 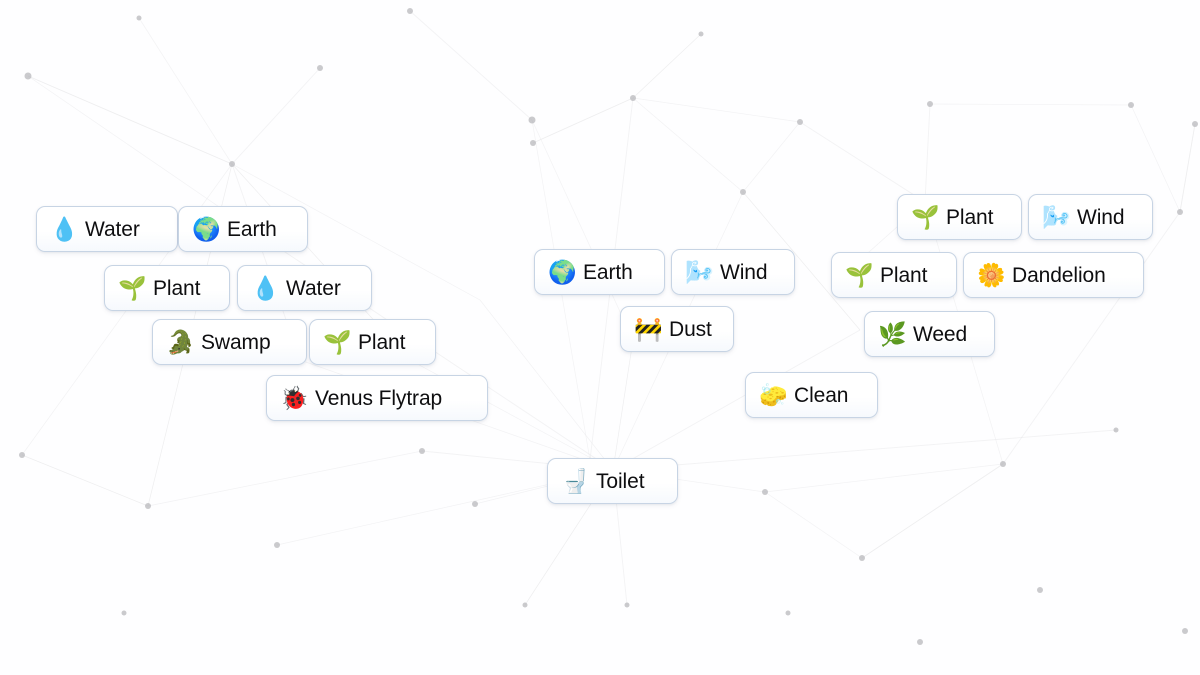 I want to click on element-node-label: Weed, so click(x=940, y=334).